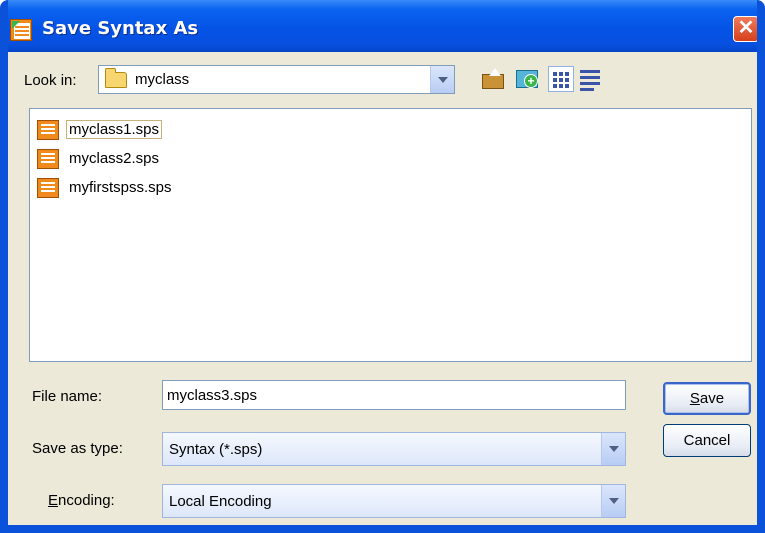 This screenshot has height=533, width=765. Describe the element at coordinates (694, 398) in the screenshot. I see `save-mnemonic: S` at that location.